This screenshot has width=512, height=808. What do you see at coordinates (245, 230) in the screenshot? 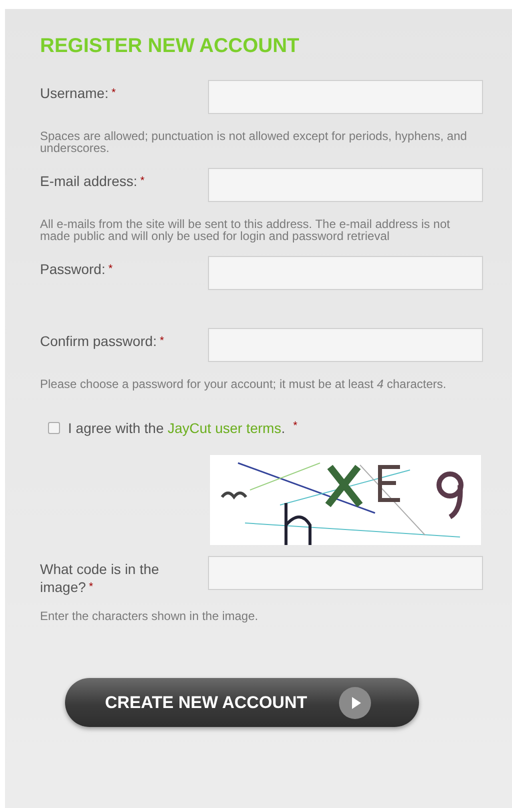
I see `help-text: All e-mails from the site will be sent to this address. The e-mail address is not made public and will only be used for login and password retrieval` at bounding box center [245, 230].